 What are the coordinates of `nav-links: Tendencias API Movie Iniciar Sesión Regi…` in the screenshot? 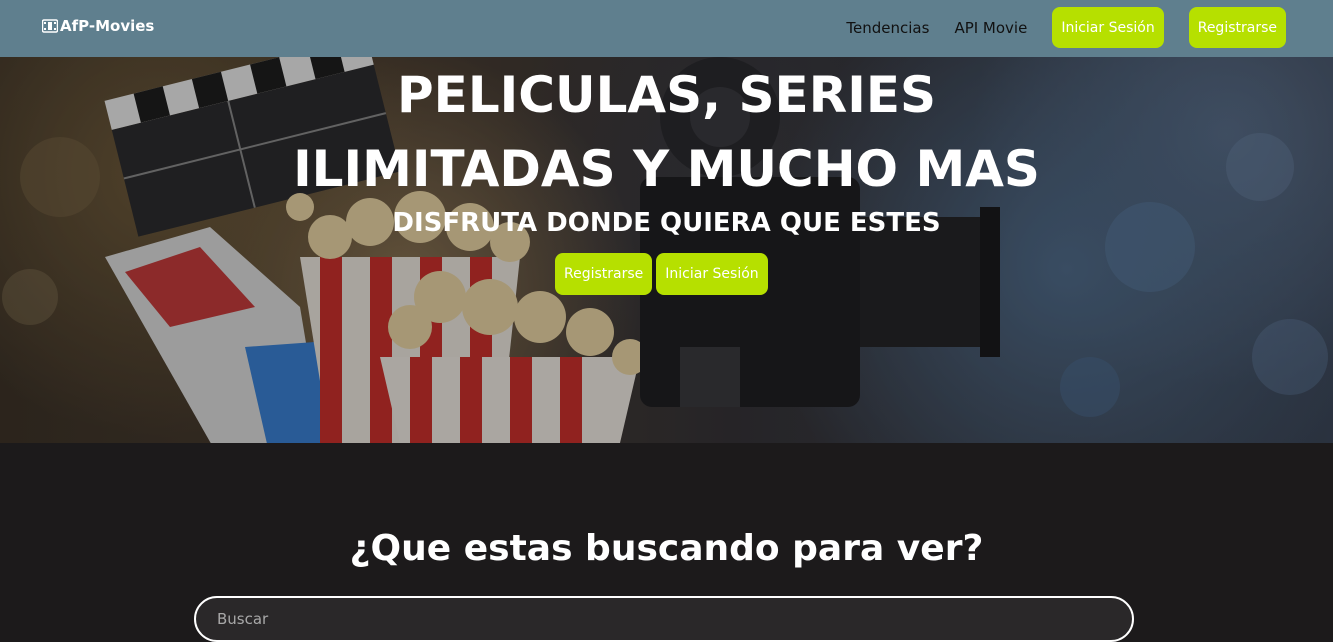 It's located at (1066, 27).